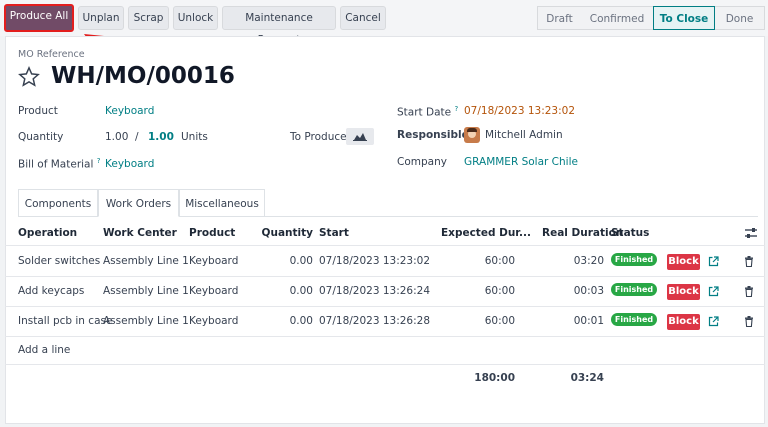 The width and height of the screenshot is (768, 427). What do you see at coordinates (59, 261) in the screenshot?
I see `operation-cell: Solder switches` at bounding box center [59, 261].